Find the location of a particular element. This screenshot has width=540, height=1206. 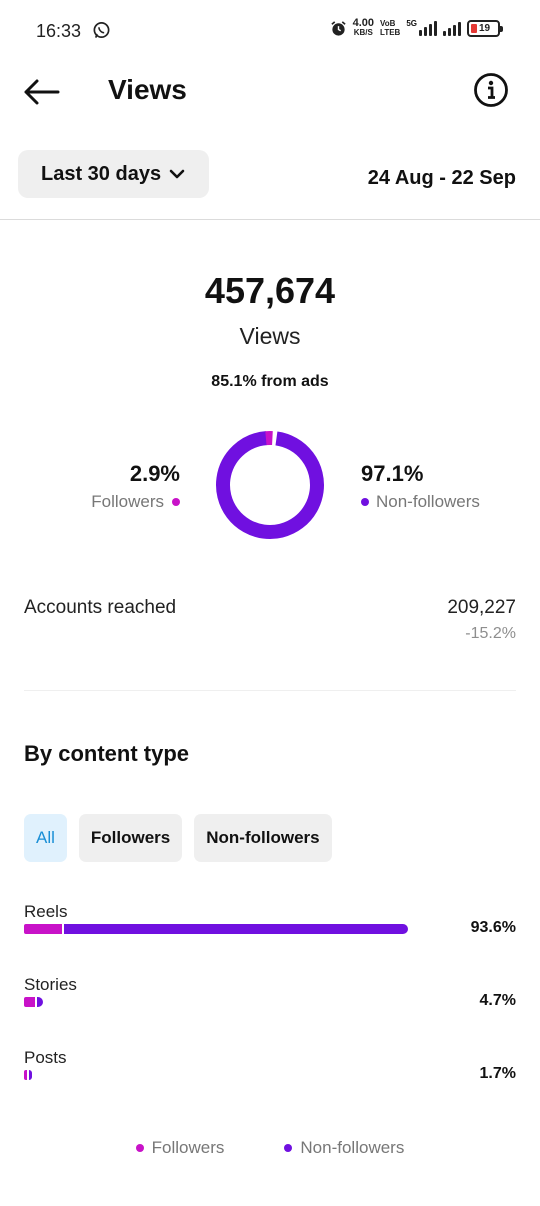

audience-filter-chips: All Followers Non-followers is located at coordinates (178, 838).